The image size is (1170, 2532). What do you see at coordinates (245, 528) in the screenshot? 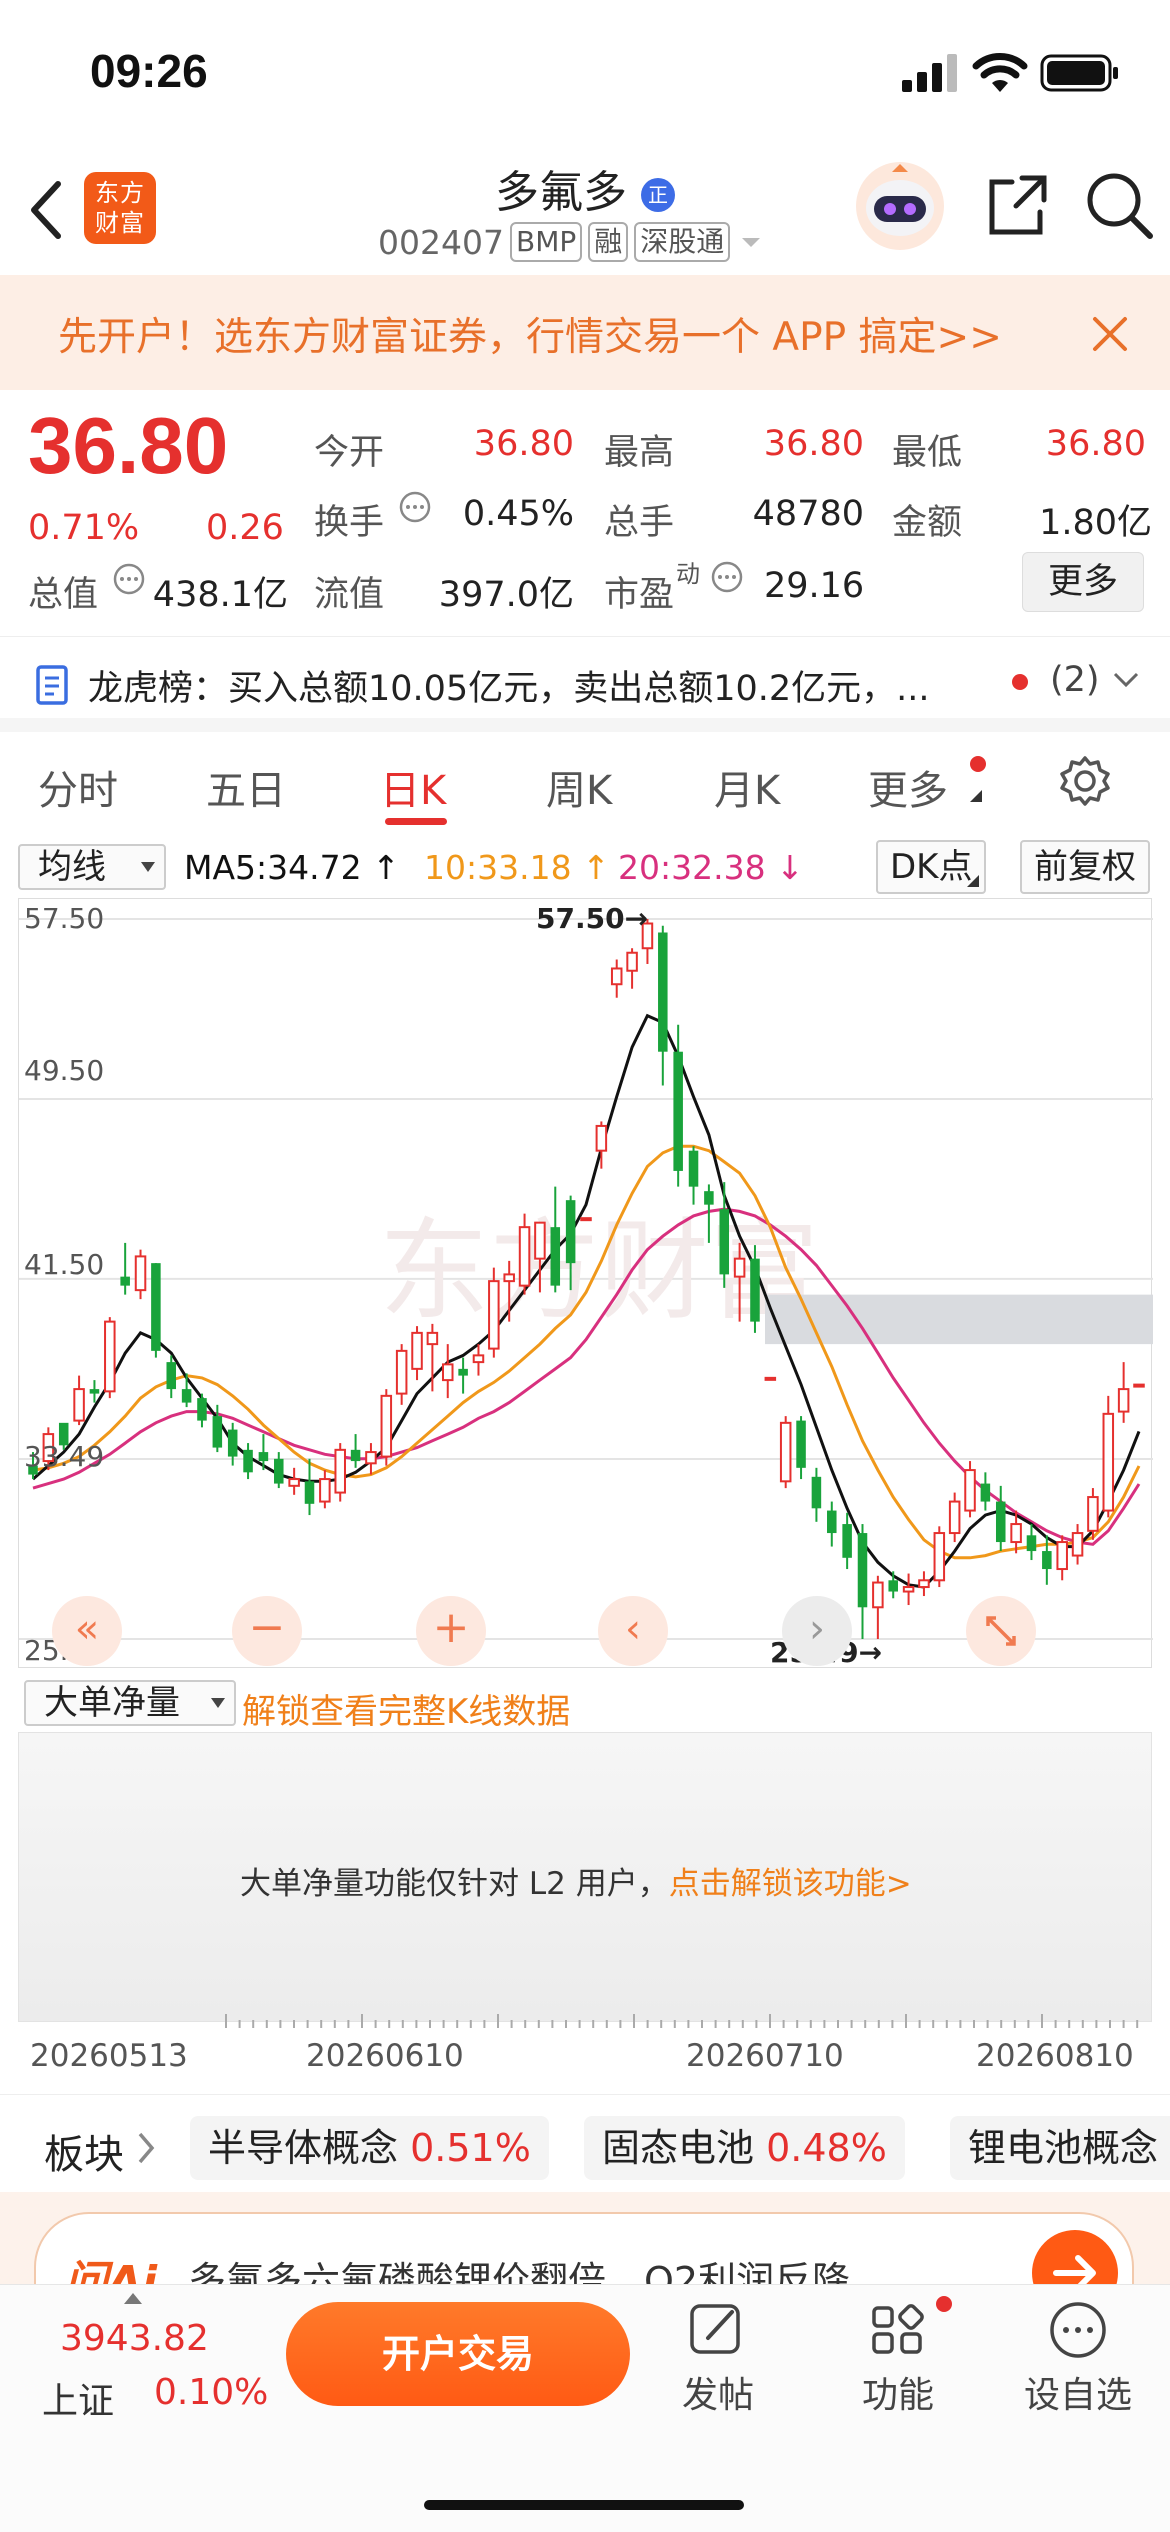
I see `change-value: 0.26` at bounding box center [245, 528].